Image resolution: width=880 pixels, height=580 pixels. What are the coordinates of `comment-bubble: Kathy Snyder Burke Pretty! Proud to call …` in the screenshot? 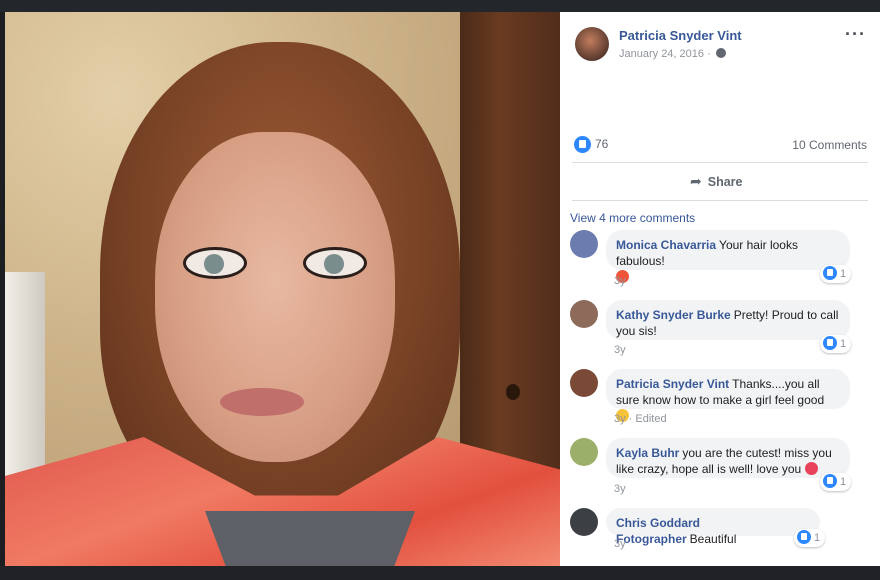 It's located at (728, 320).